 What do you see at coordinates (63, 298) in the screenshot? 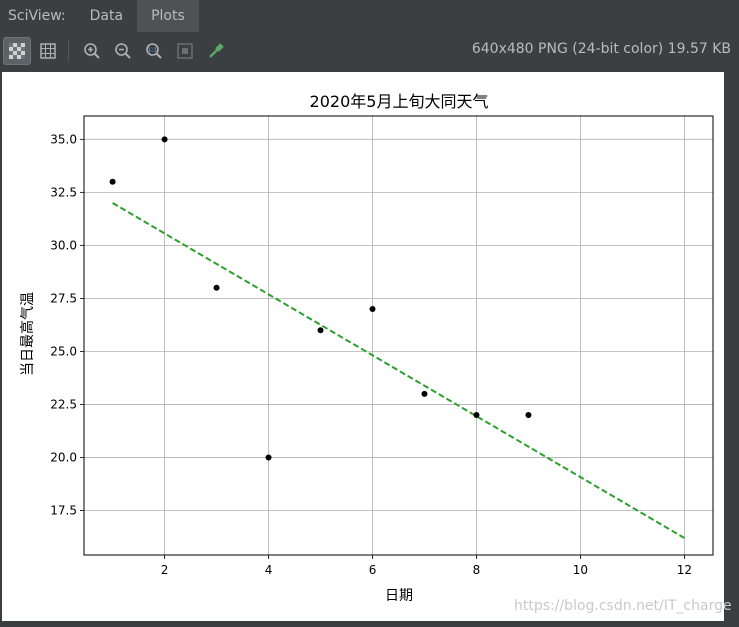
I see `y-tick-label: 27.5` at bounding box center [63, 298].